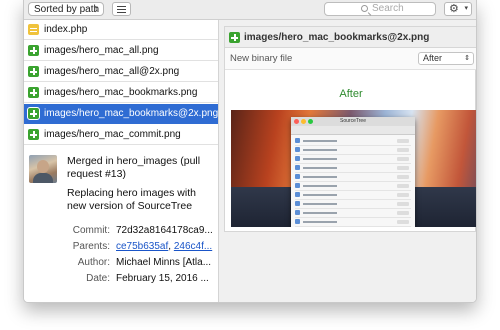  Describe the element at coordinates (303, 121) in the screenshot. I see `minimize-dot` at that location.